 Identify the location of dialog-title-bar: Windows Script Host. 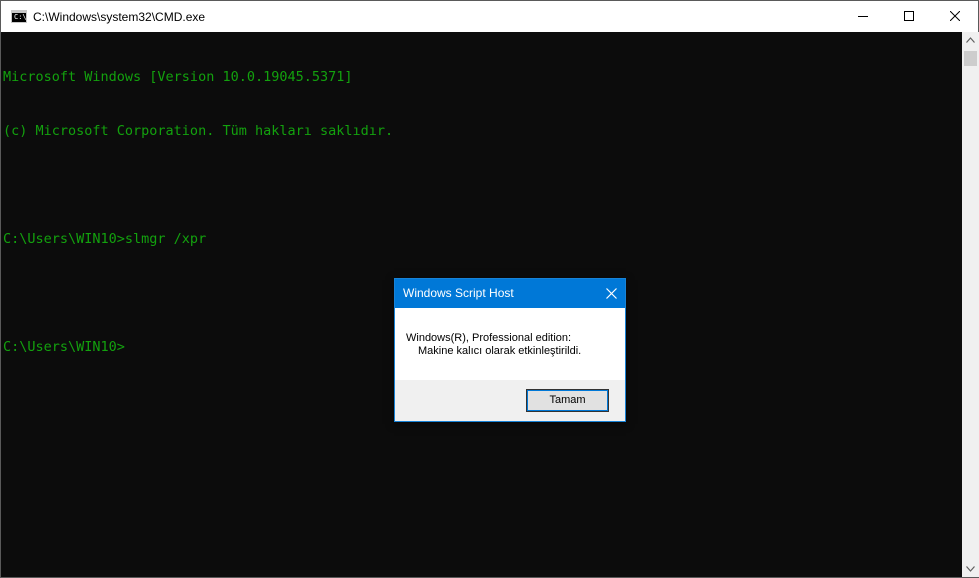
(510, 293).